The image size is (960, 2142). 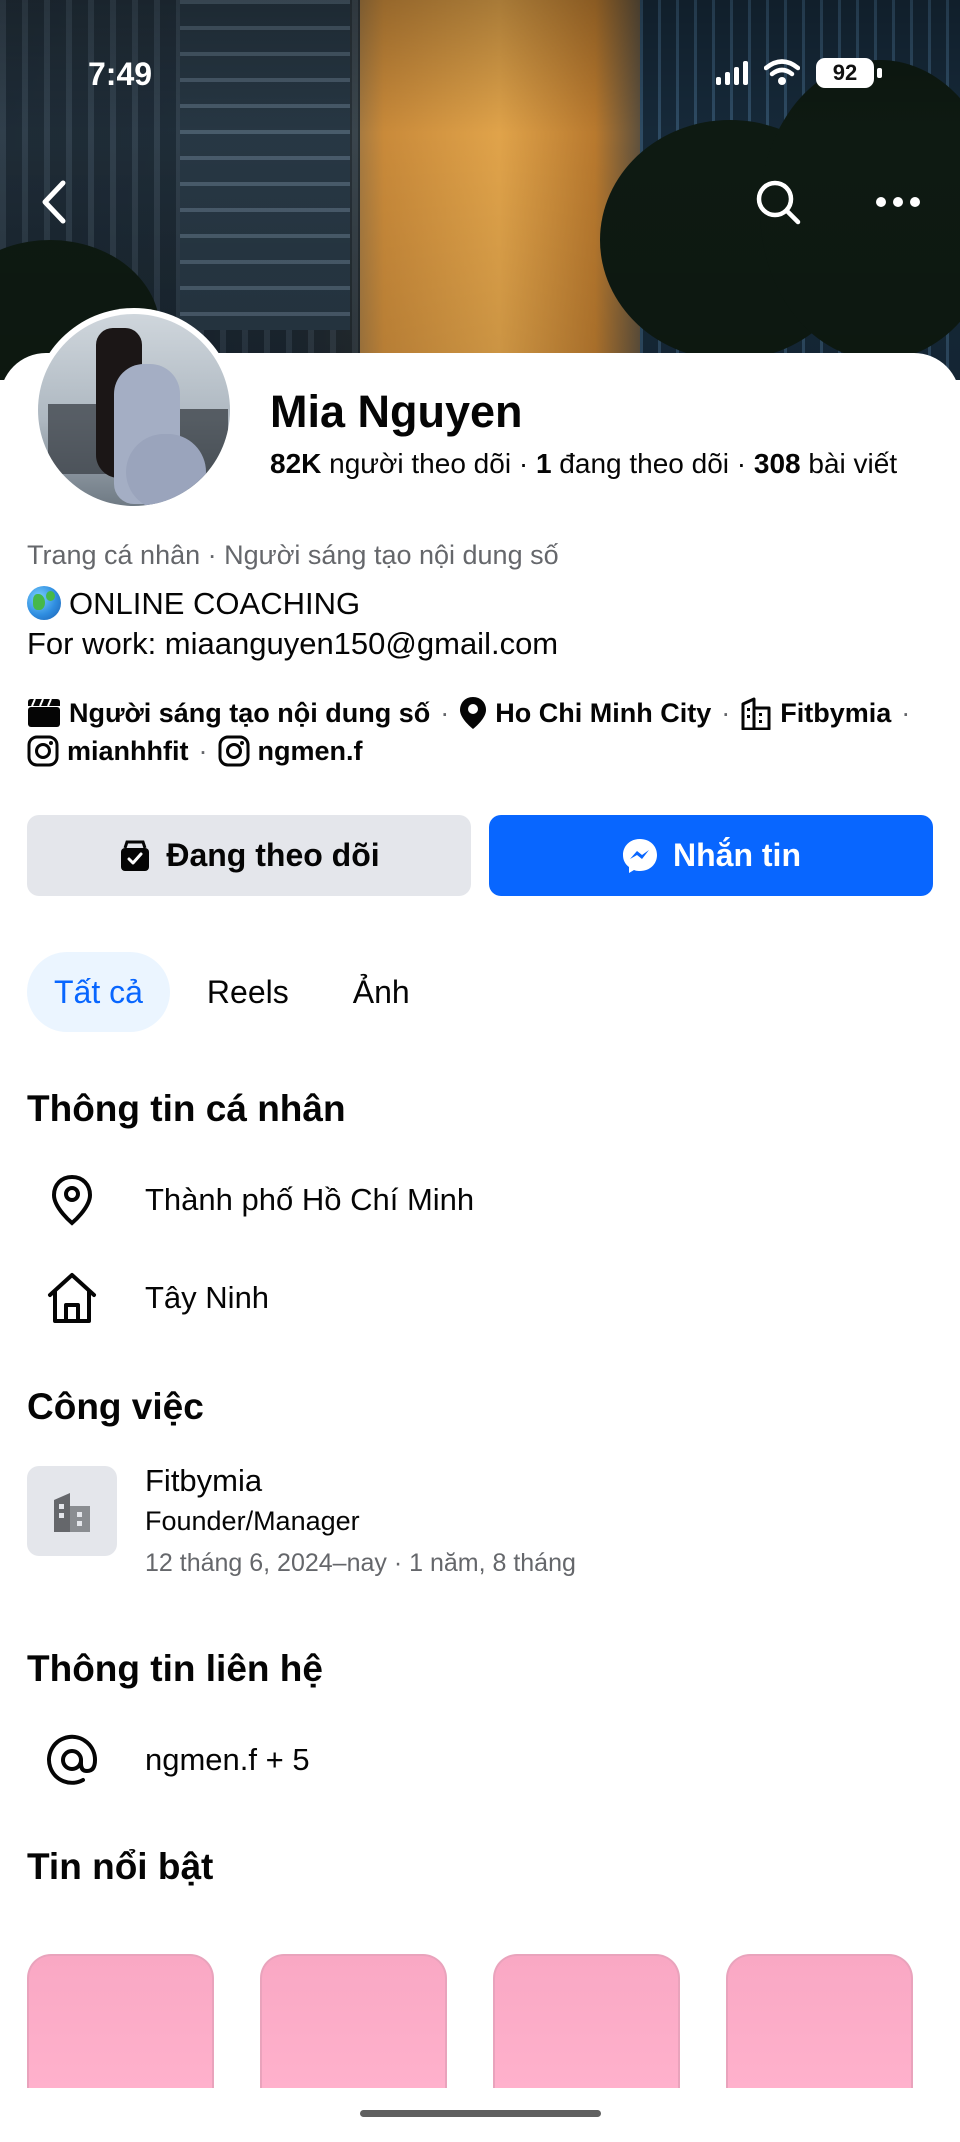 What do you see at coordinates (470, 2021) in the screenshot?
I see `featured-stories` at bounding box center [470, 2021].